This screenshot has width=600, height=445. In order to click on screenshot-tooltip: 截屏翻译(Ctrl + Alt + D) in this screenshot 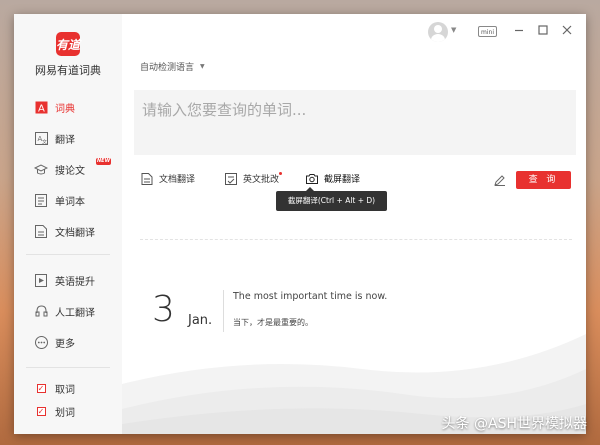, I will do `click(331, 199)`.